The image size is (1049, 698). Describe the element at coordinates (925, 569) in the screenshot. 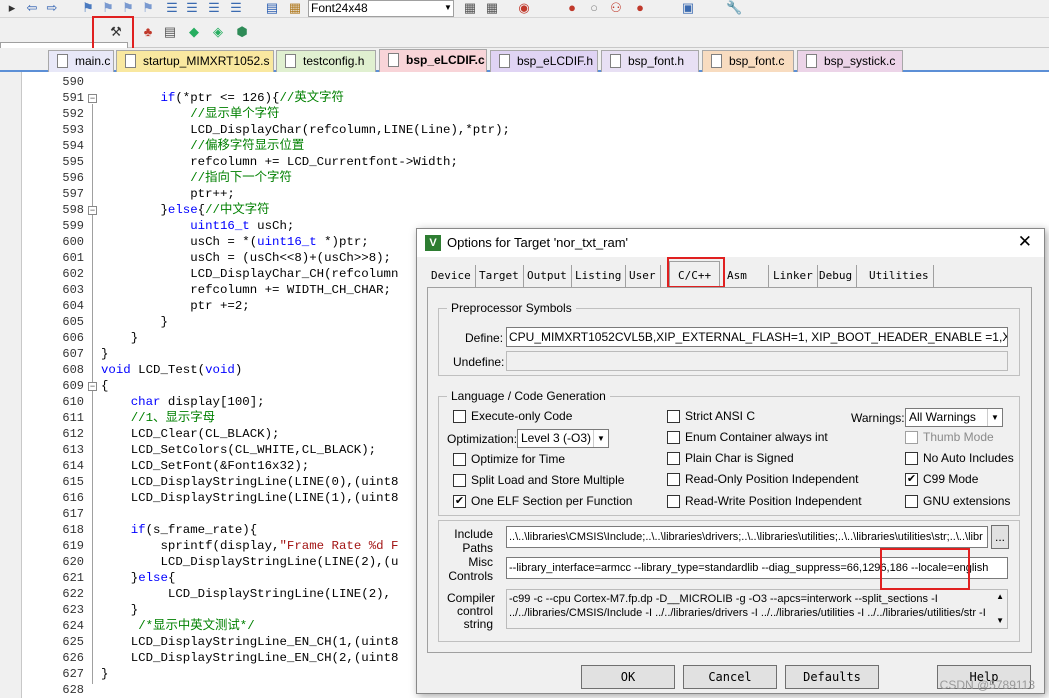

I see `locale-highlight` at that location.